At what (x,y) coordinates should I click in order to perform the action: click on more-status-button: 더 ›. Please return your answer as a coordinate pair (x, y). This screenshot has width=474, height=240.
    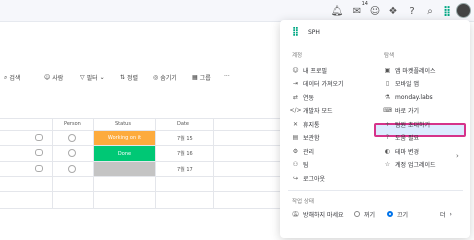
    Looking at the image, I should click on (446, 214).